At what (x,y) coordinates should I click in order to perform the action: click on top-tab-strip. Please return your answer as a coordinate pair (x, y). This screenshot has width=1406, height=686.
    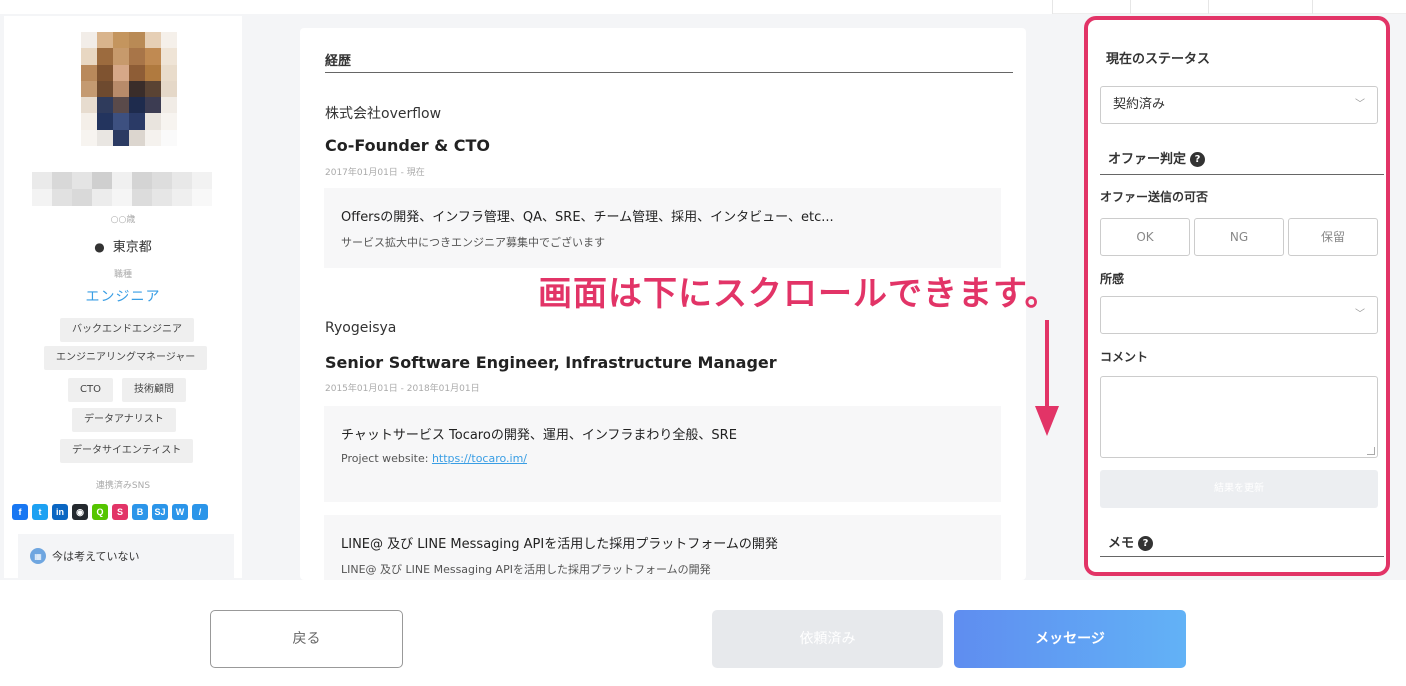
    Looking at the image, I should click on (1229, 7).